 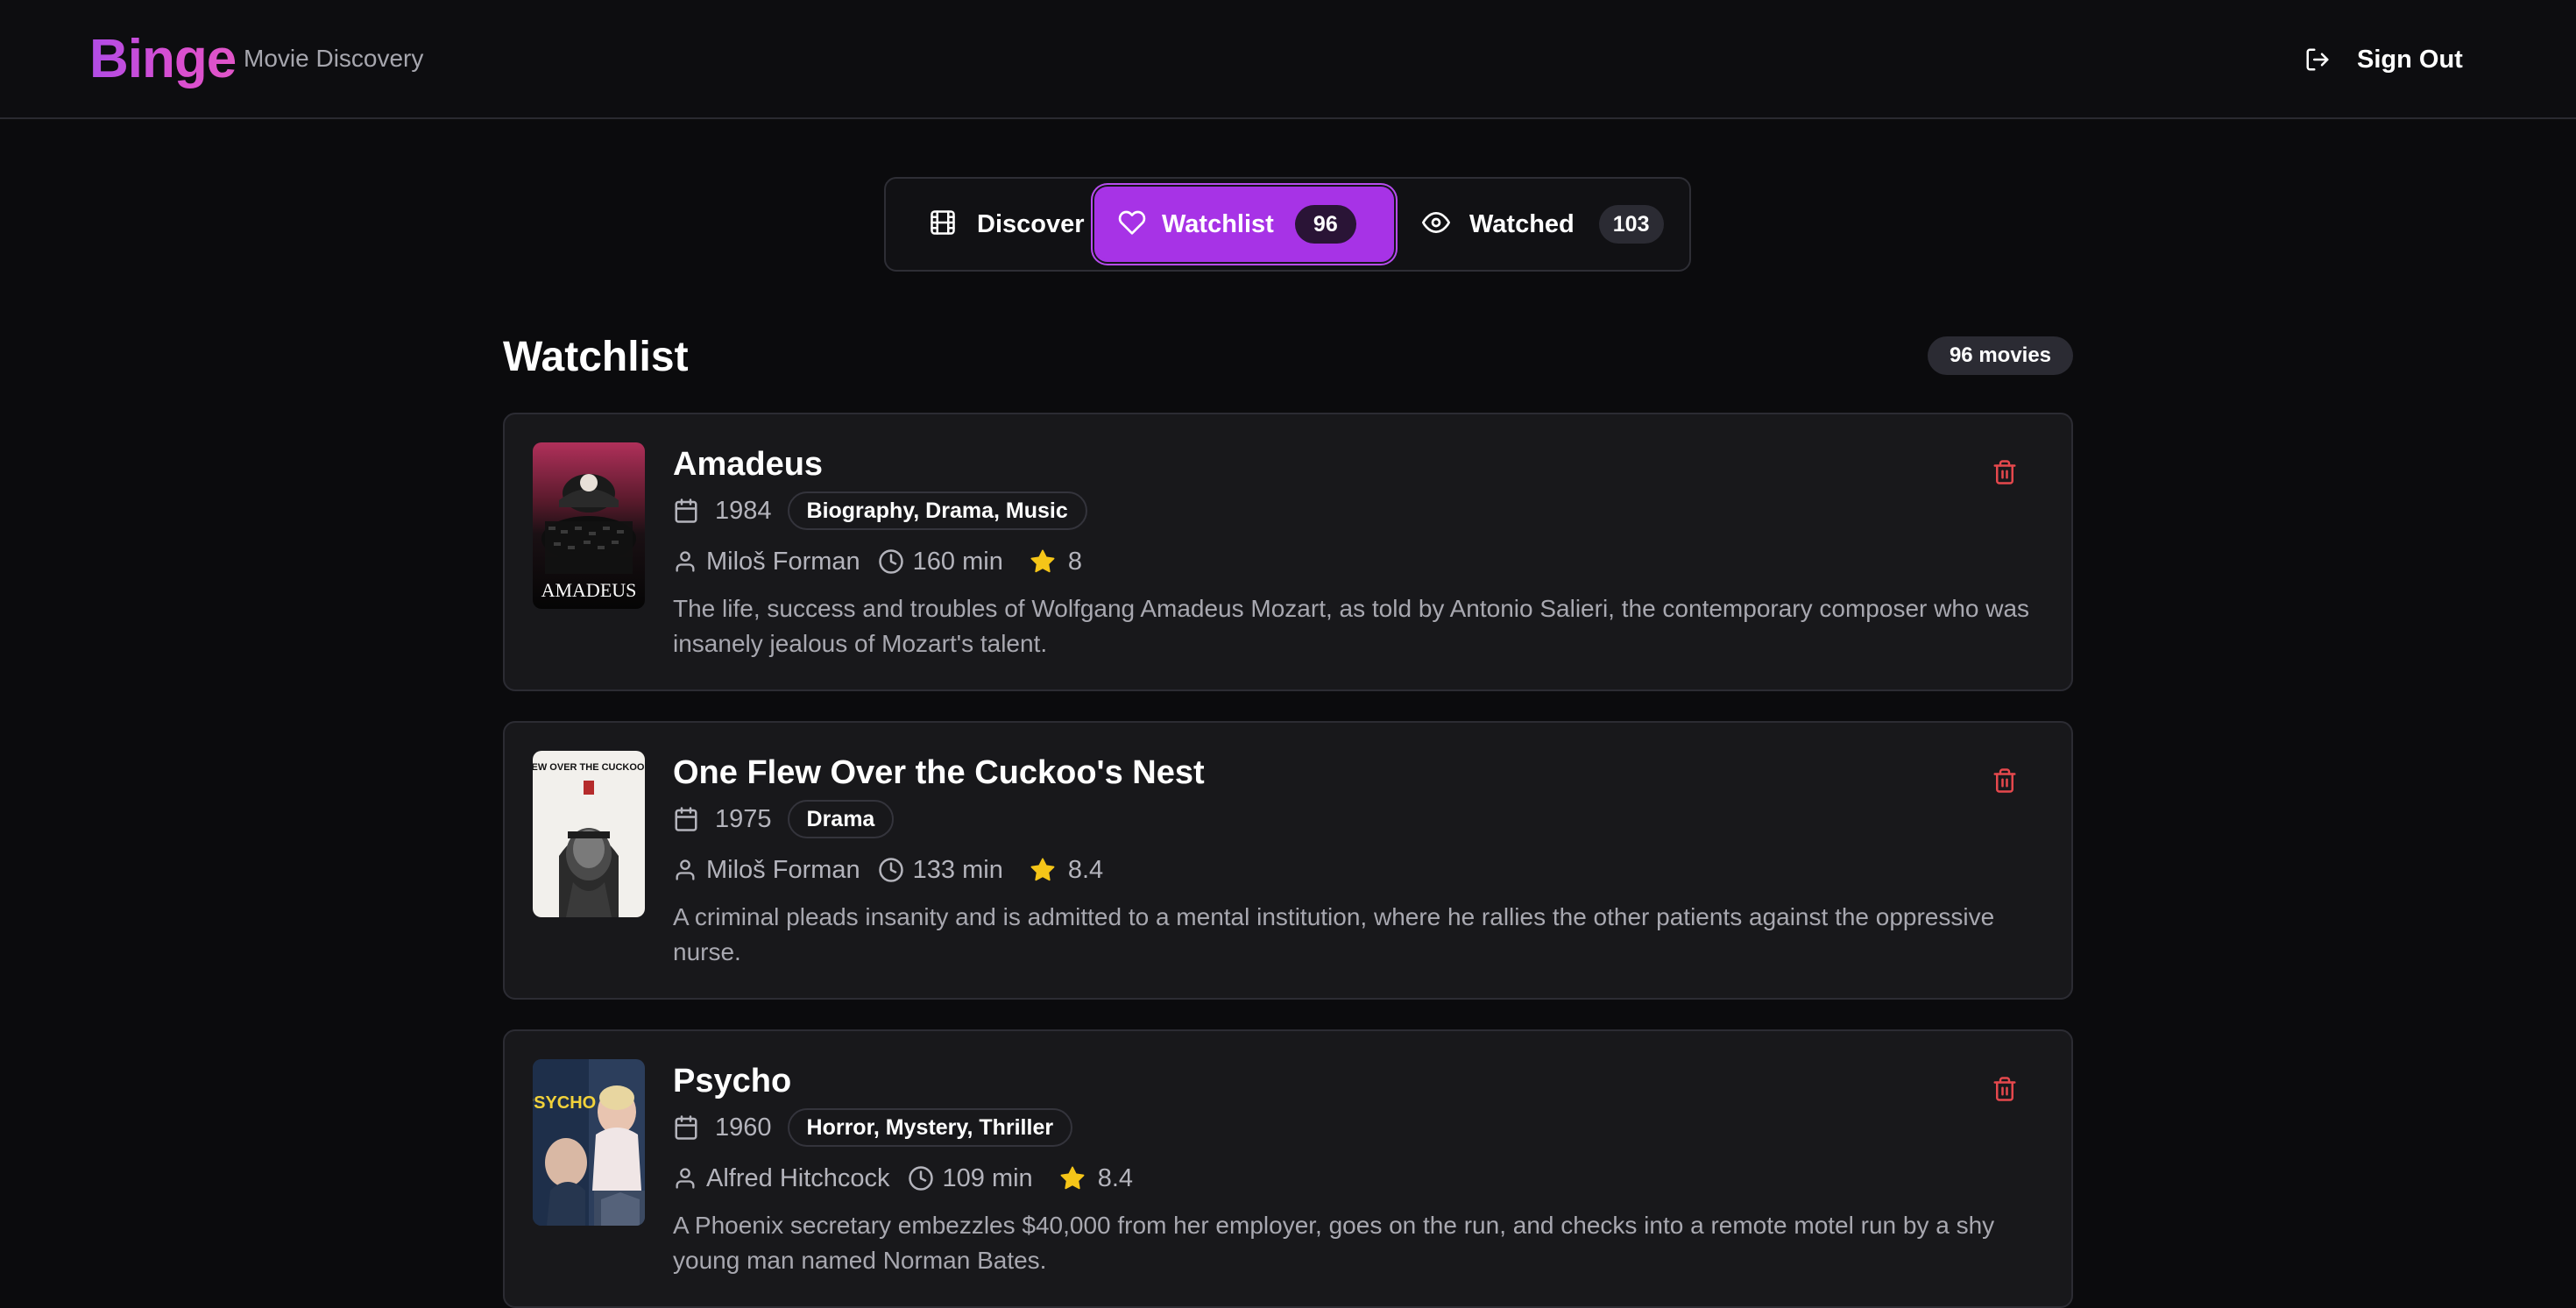 I want to click on app-tagline: Movie Discovery, so click(x=334, y=58).